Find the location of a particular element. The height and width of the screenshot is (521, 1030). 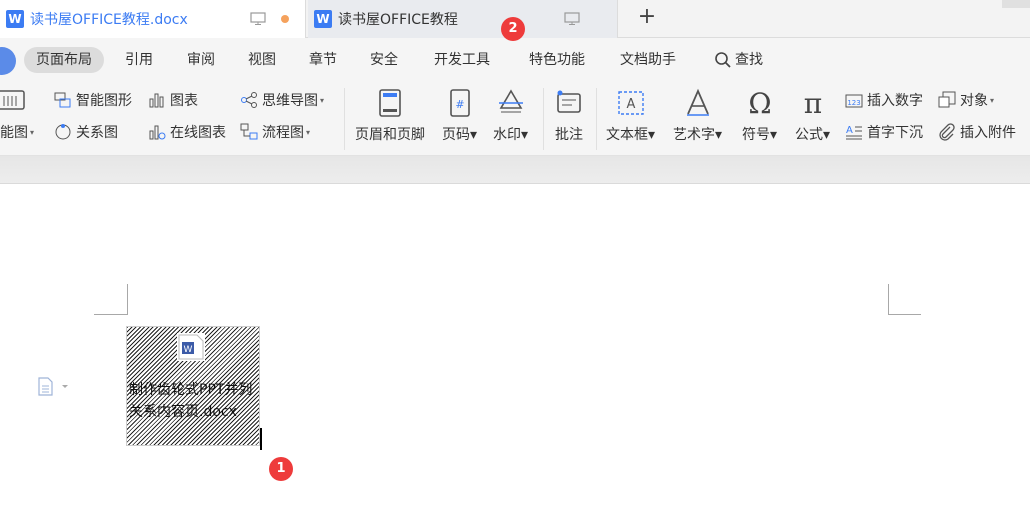

wordart-icon is located at coordinates (697, 102).